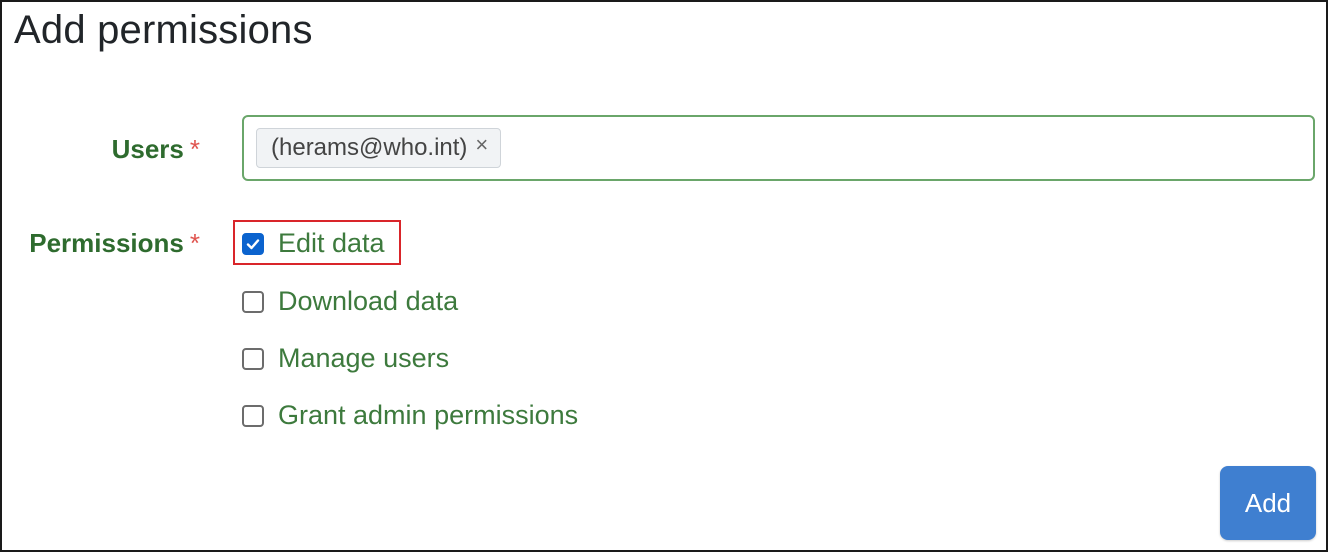 The image size is (1328, 552). Describe the element at coordinates (369, 147) in the screenshot. I see `user-chip-label: (herams@who.int)` at that location.